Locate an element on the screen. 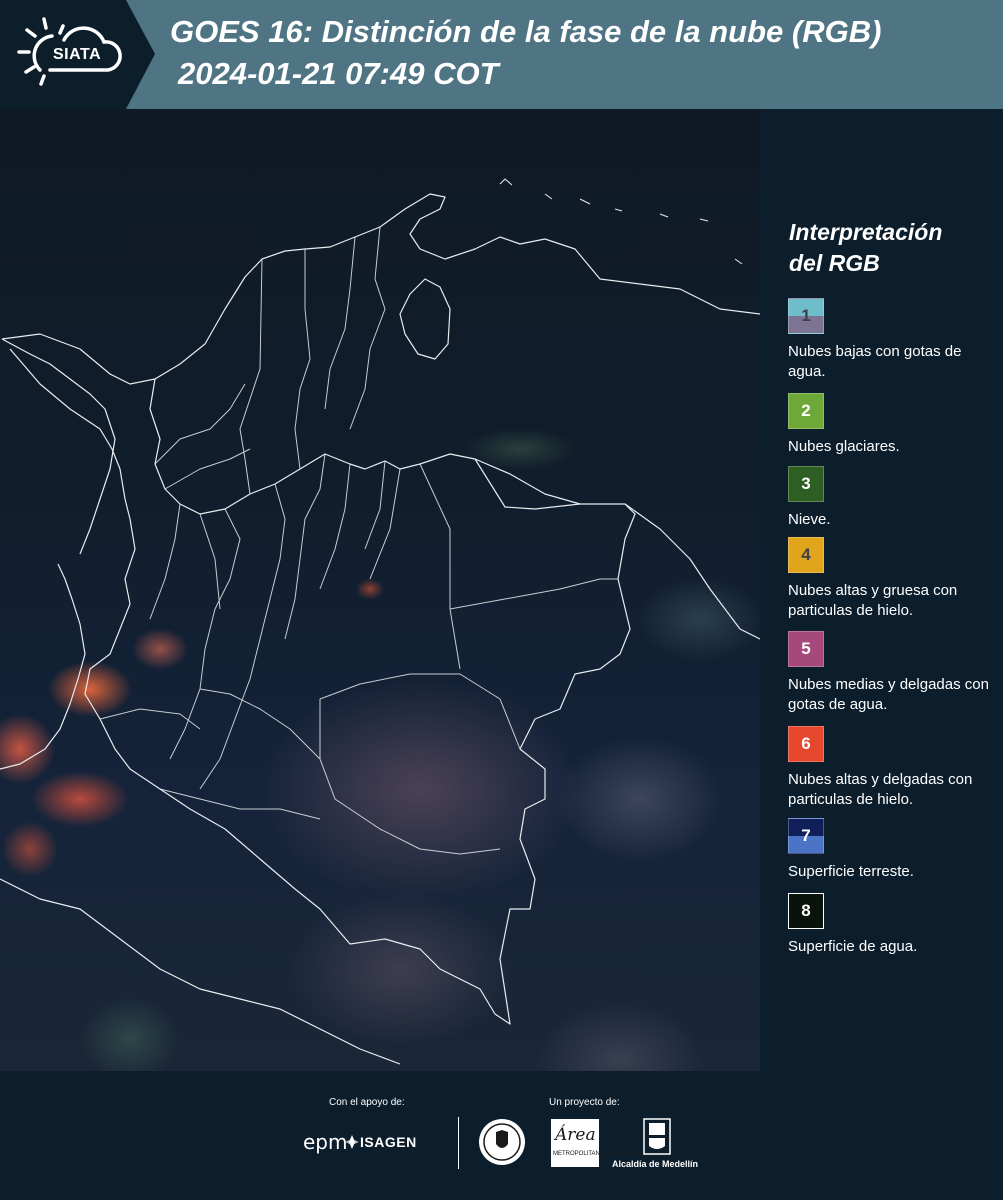  legend-number: 3 is located at coordinates (806, 483).